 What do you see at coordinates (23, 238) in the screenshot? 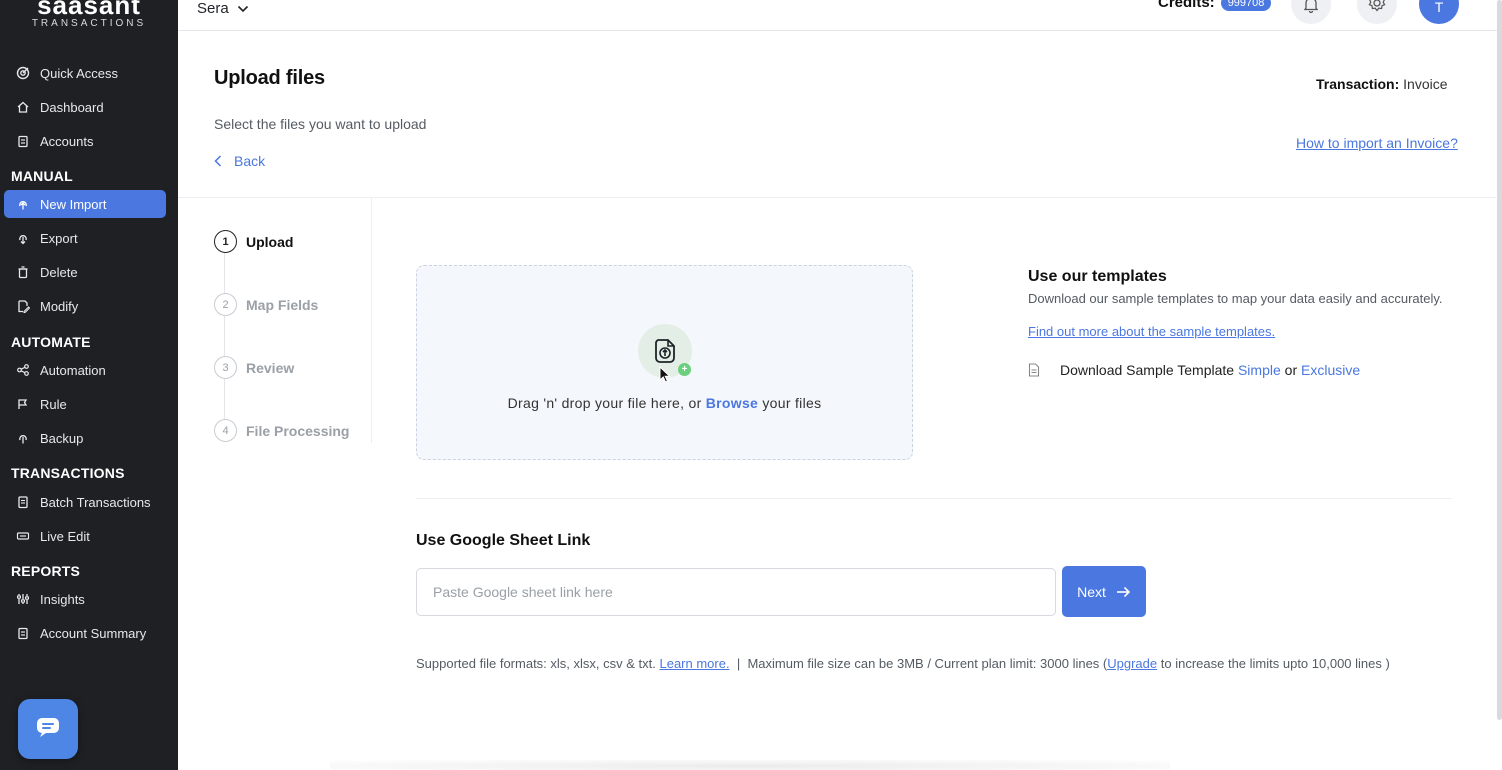
I see `export-icon` at bounding box center [23, 238].